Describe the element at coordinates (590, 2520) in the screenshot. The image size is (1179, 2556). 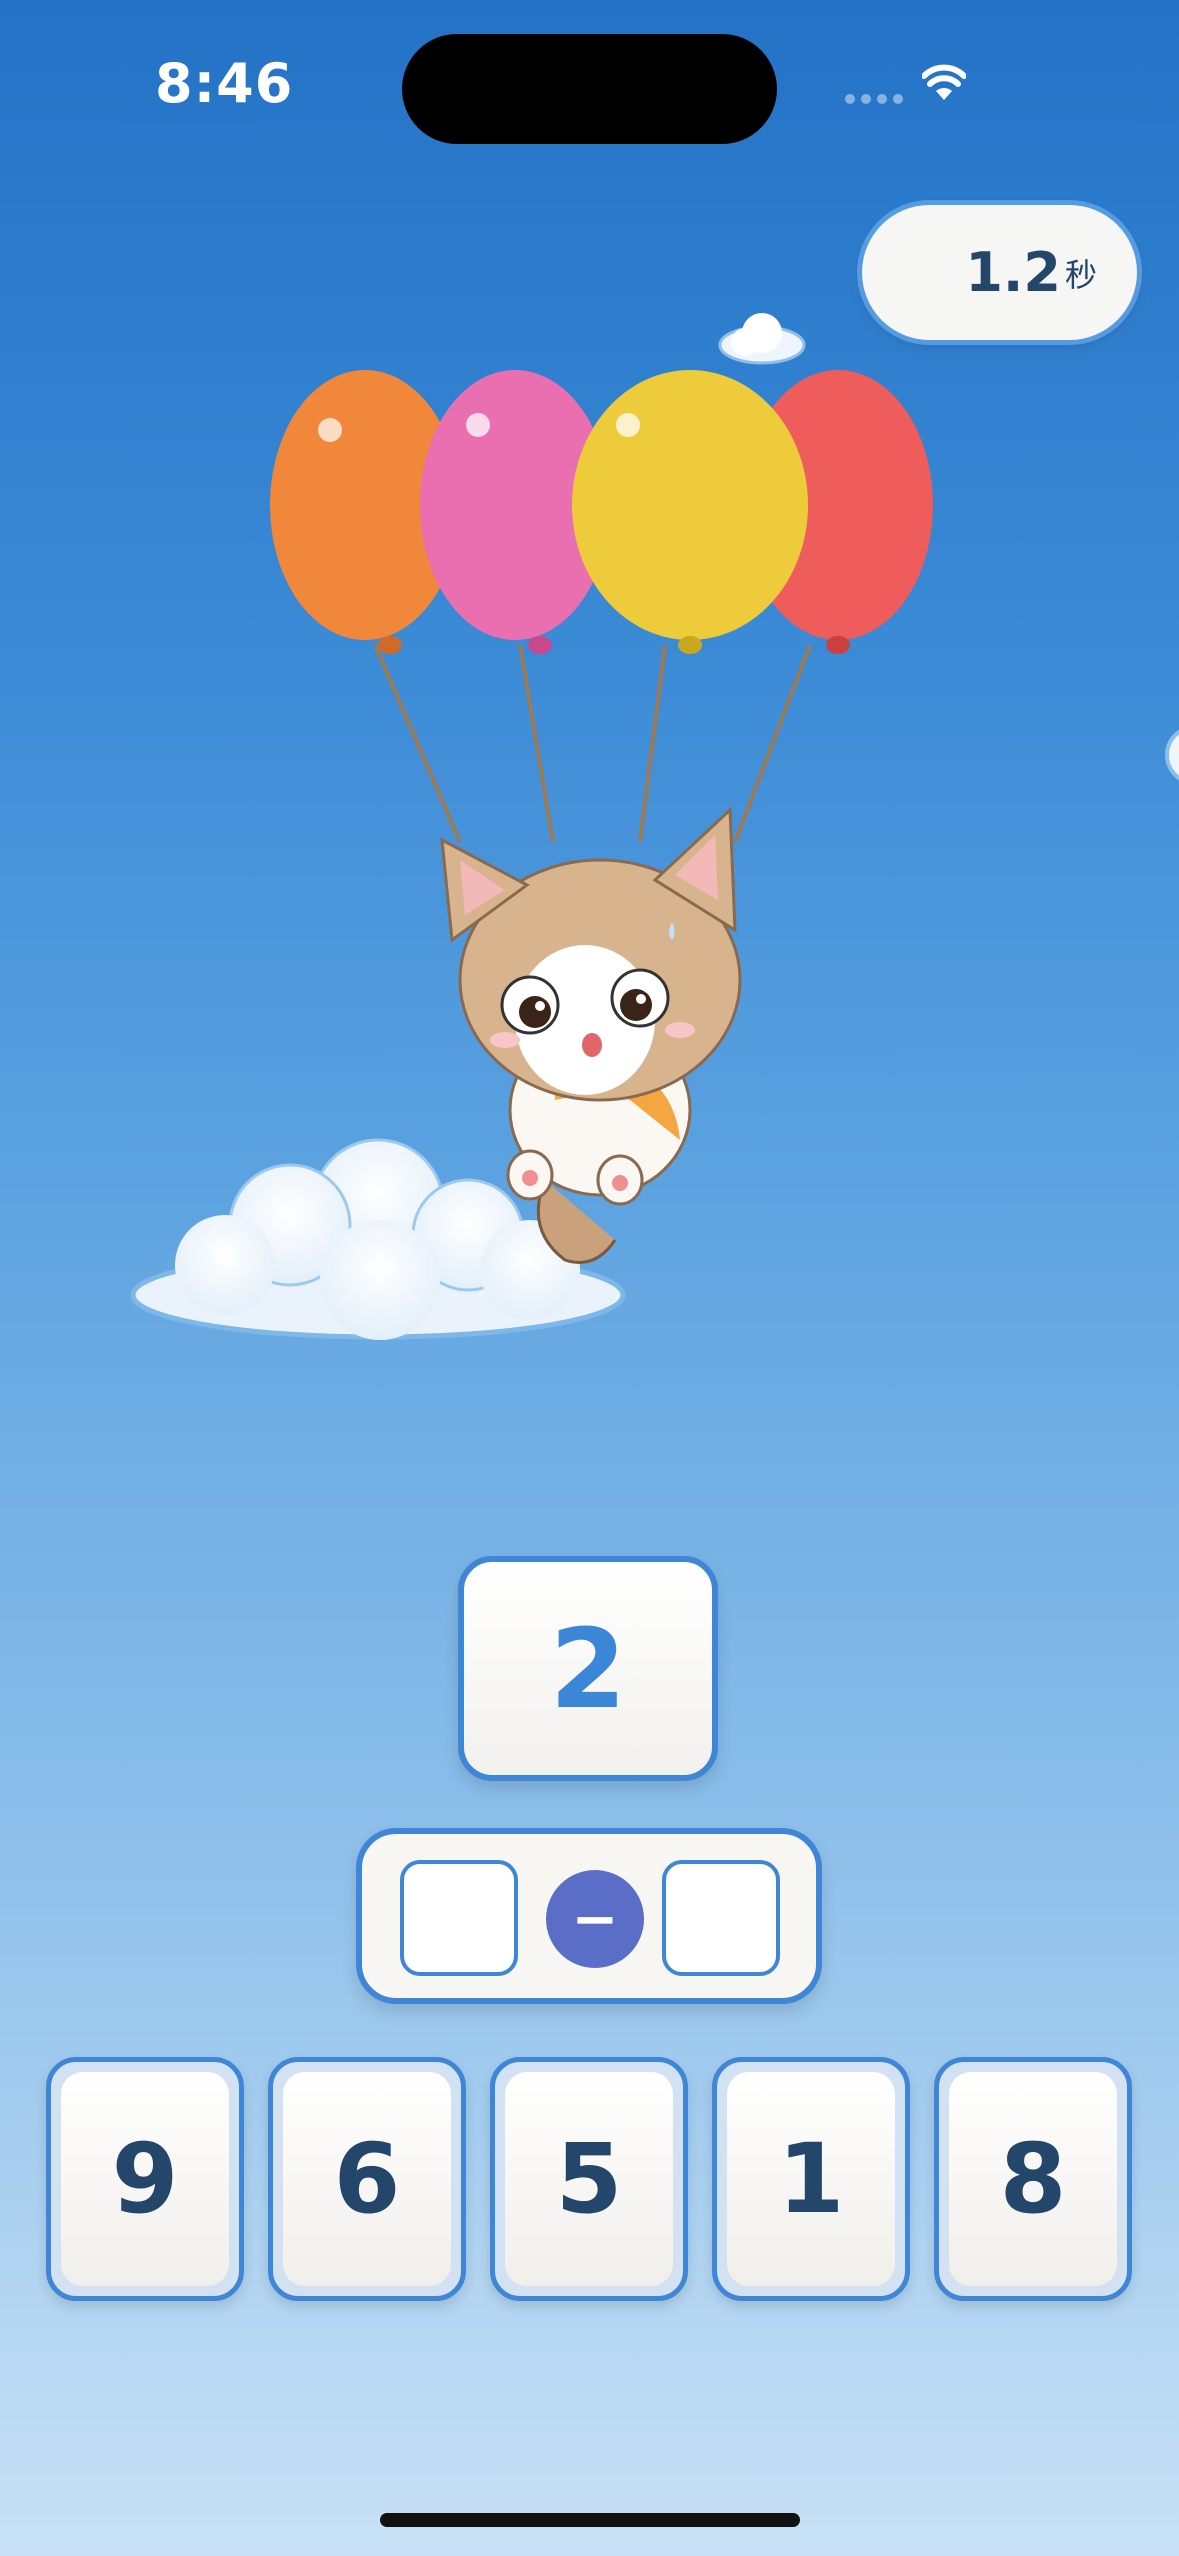
I see `home-indicator` at that location.